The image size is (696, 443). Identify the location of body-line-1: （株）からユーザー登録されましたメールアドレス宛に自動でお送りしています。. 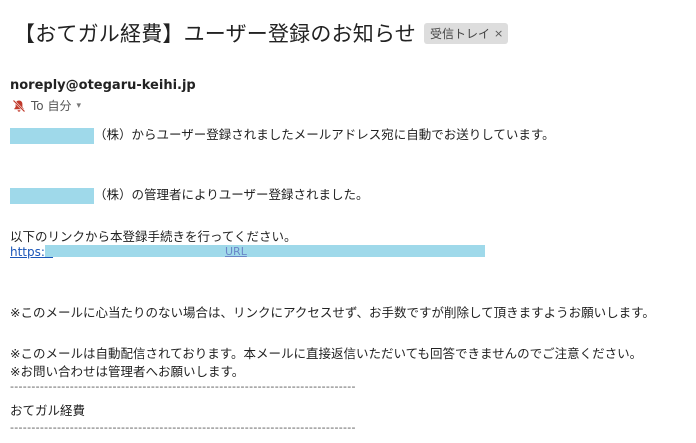
(282, 134).